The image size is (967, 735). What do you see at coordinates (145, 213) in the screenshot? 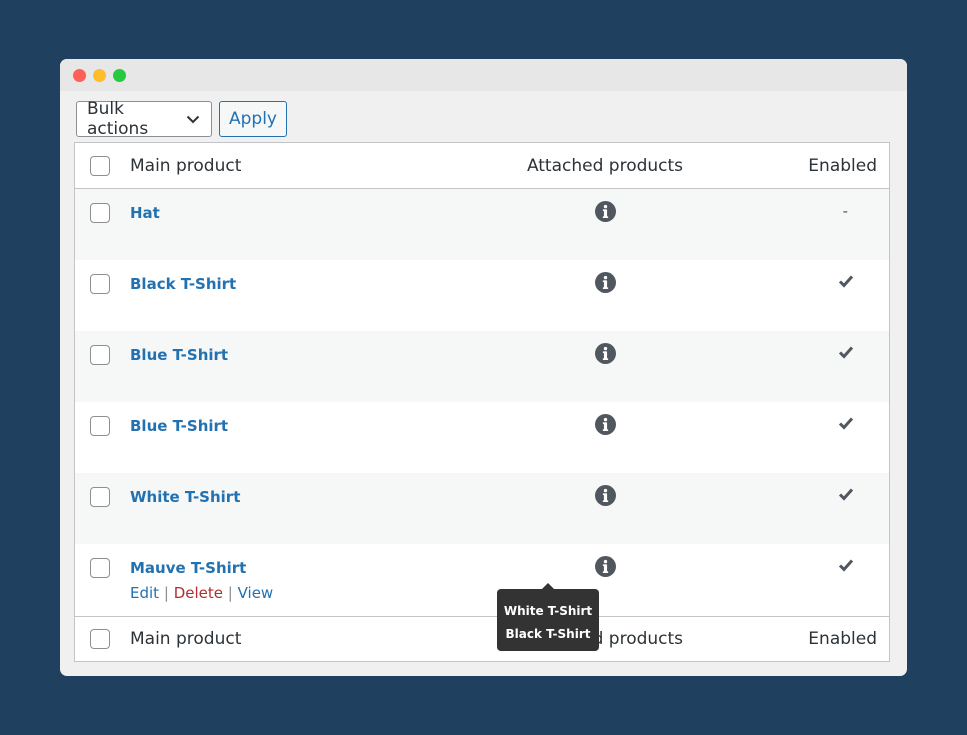
I see `product-name-link: Hat` at bounding box center [145, 213].